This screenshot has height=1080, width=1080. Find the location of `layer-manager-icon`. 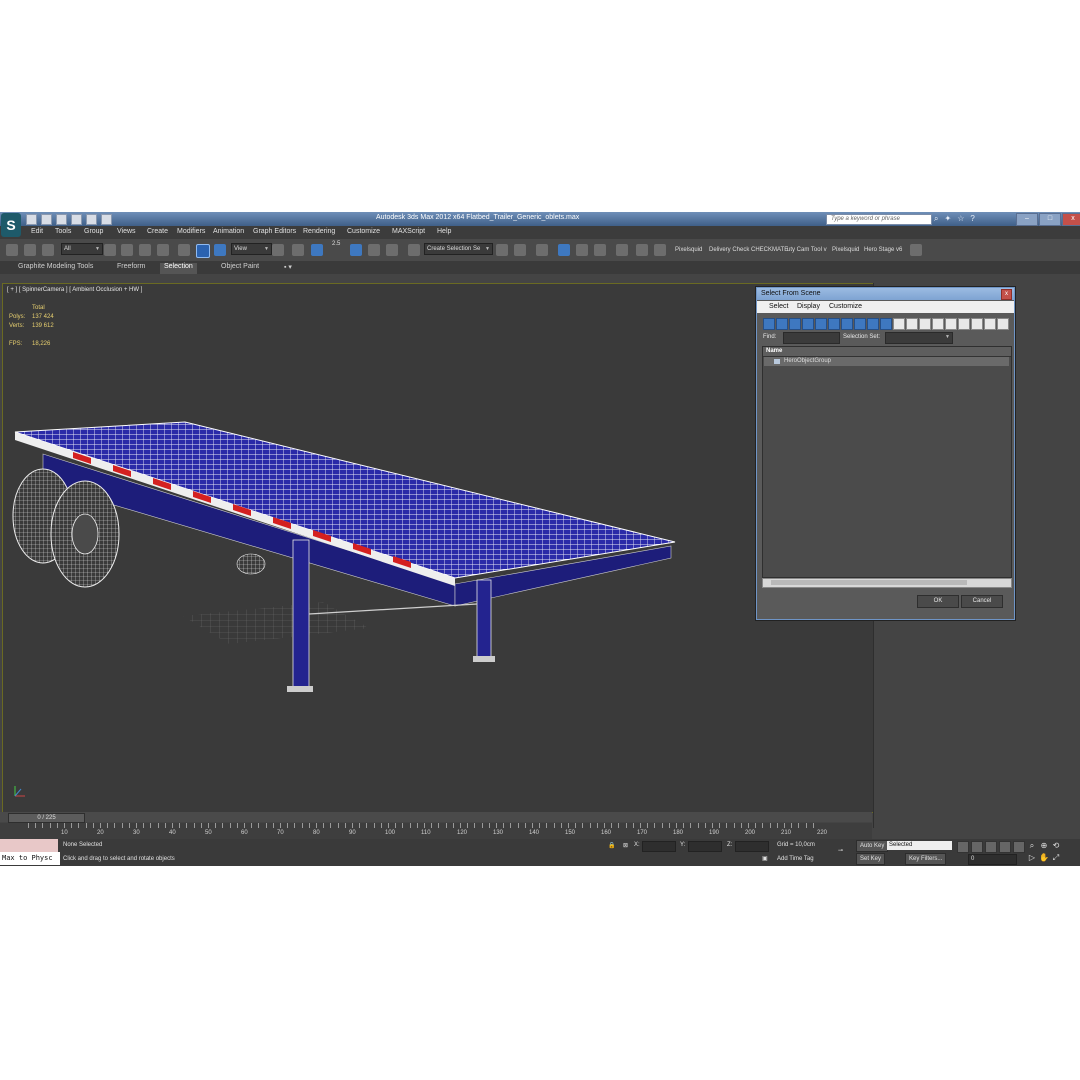

layer-manager-icon is located at coordinates (542, 250).